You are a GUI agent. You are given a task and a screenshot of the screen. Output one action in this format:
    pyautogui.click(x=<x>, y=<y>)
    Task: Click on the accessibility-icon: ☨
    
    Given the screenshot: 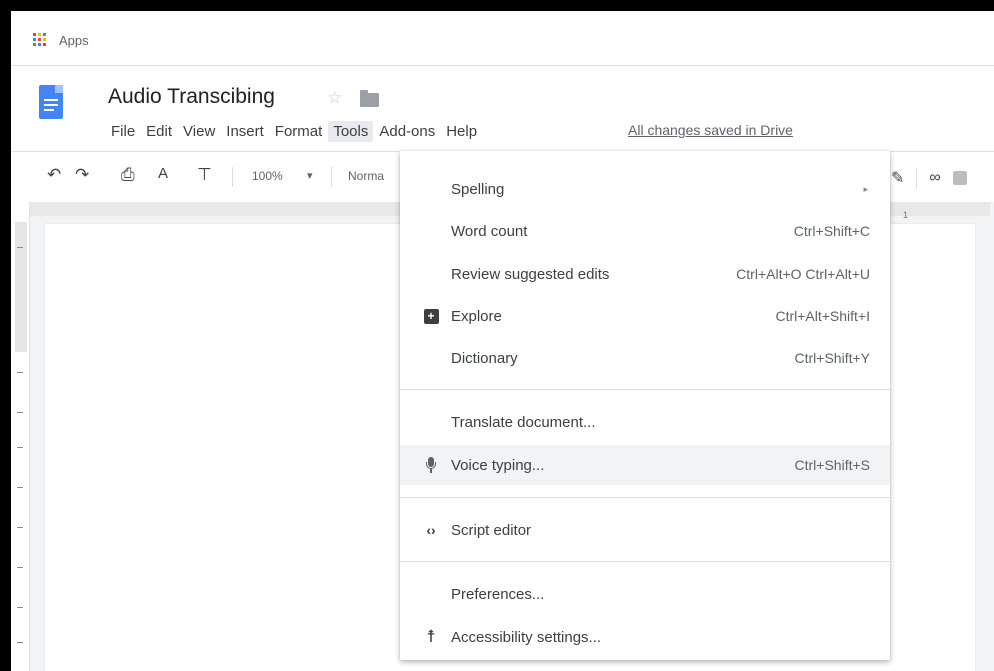 What is the action you would take?
    pyautogui.click(x=431, y=636)
    